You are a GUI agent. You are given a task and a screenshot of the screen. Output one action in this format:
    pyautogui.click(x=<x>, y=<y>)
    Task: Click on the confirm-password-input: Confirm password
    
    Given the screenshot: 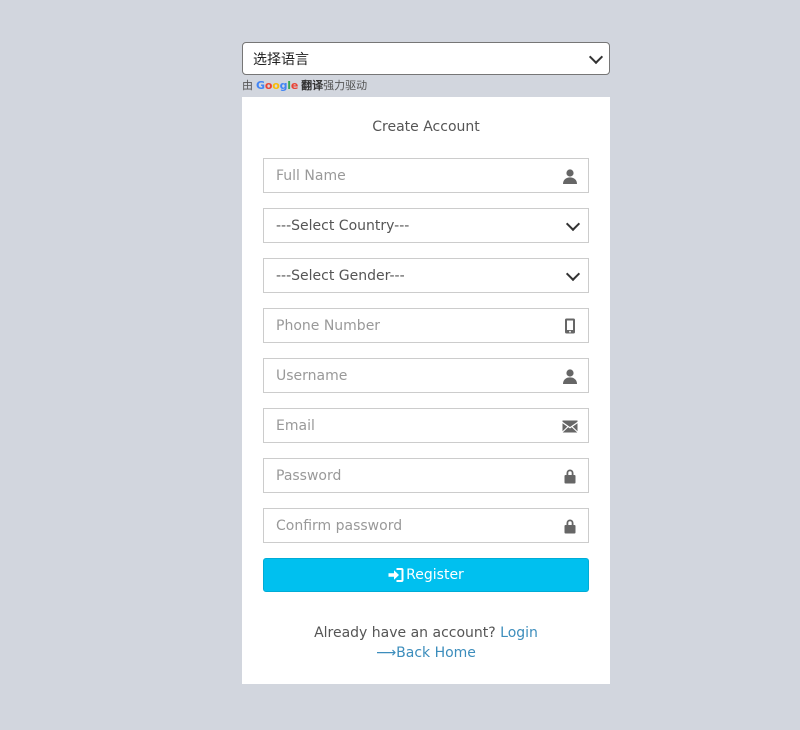 What is the action you would take?
    pyautogui.click(x=426, y=525)
    